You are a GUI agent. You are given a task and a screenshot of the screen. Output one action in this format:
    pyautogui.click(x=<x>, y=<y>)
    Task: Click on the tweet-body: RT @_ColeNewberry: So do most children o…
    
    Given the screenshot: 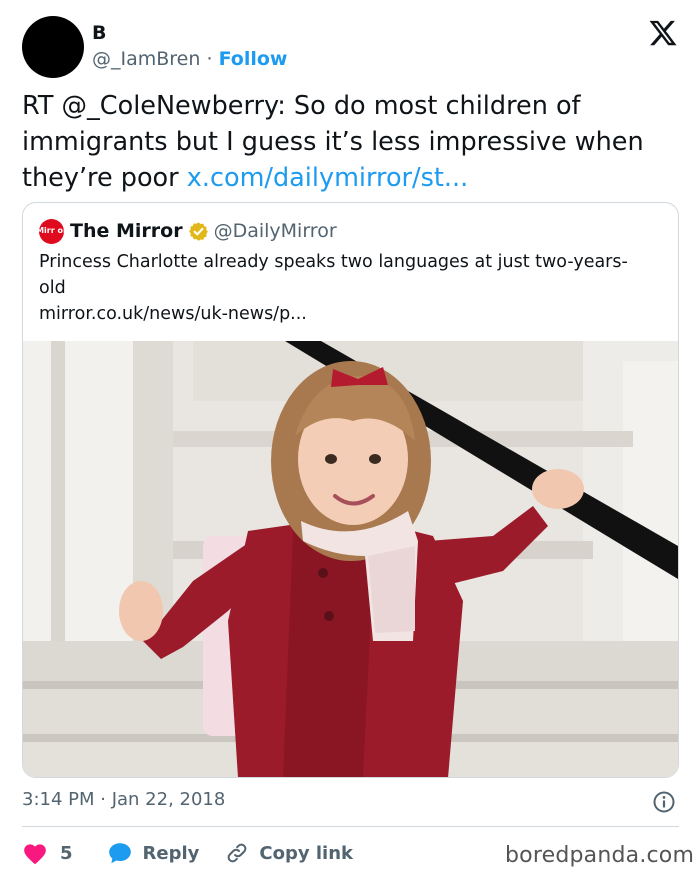 What is the action you would take?
    pyautogui.click(x=352, y=142)
    